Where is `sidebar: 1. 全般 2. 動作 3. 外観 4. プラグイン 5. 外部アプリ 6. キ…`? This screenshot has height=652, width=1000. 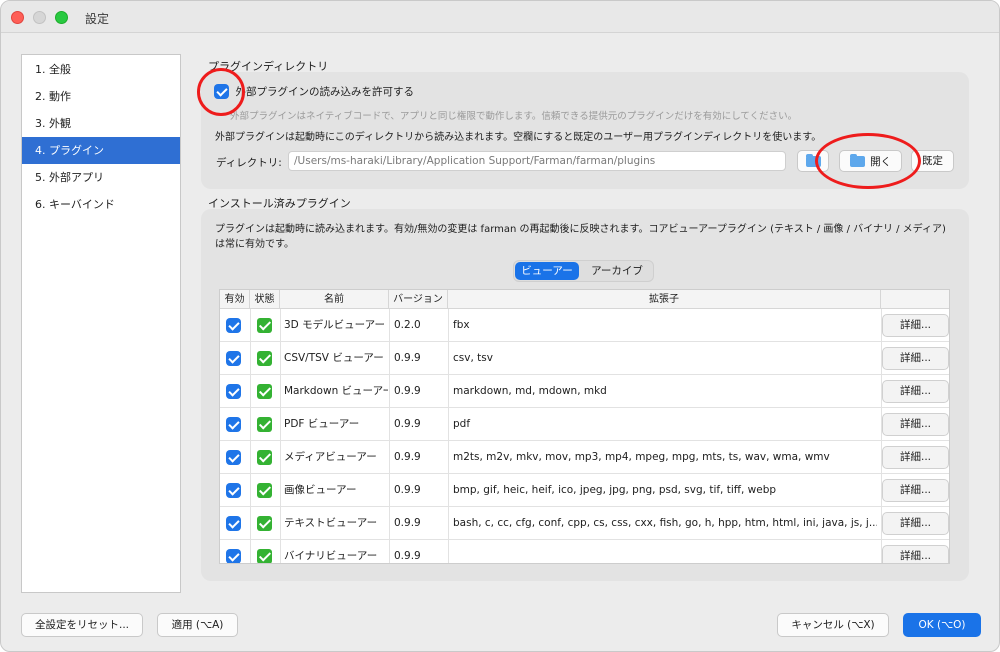
sidebar: 1. 全般 2. 動作 3. 外観 4. プラグイン 5. 外部アプリ 6. キ… is located at coordinates (101, 323).